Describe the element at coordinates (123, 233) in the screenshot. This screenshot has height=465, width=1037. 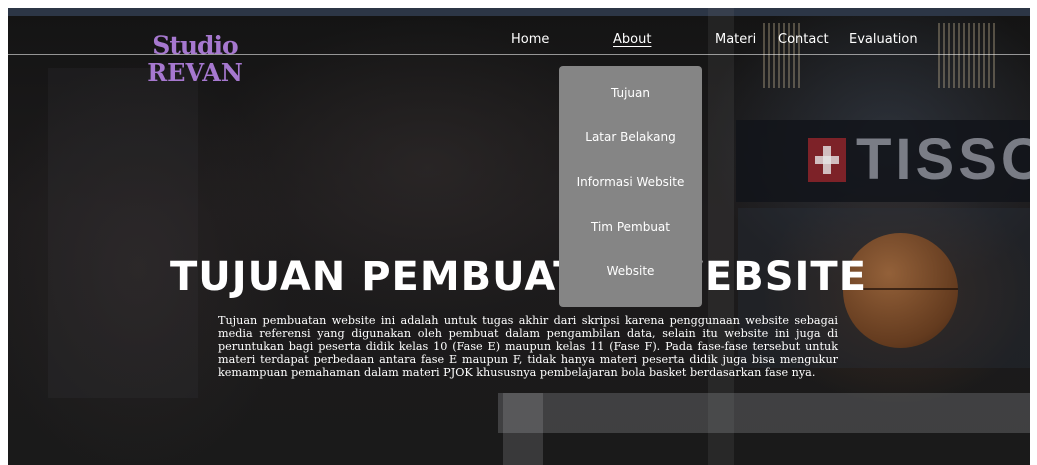
I see `background-crowd-shape` at that location.